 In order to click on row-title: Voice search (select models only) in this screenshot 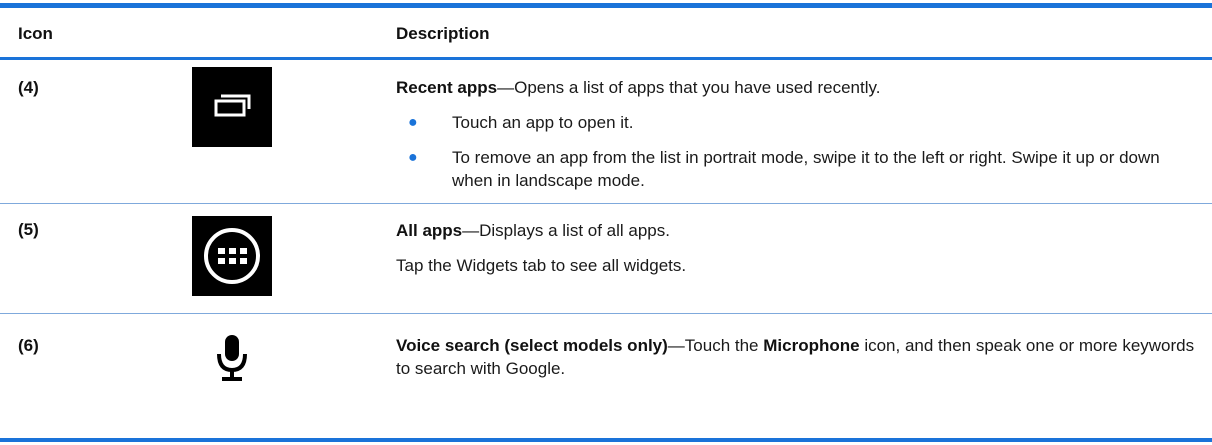, I will do `click(532, 345)`.